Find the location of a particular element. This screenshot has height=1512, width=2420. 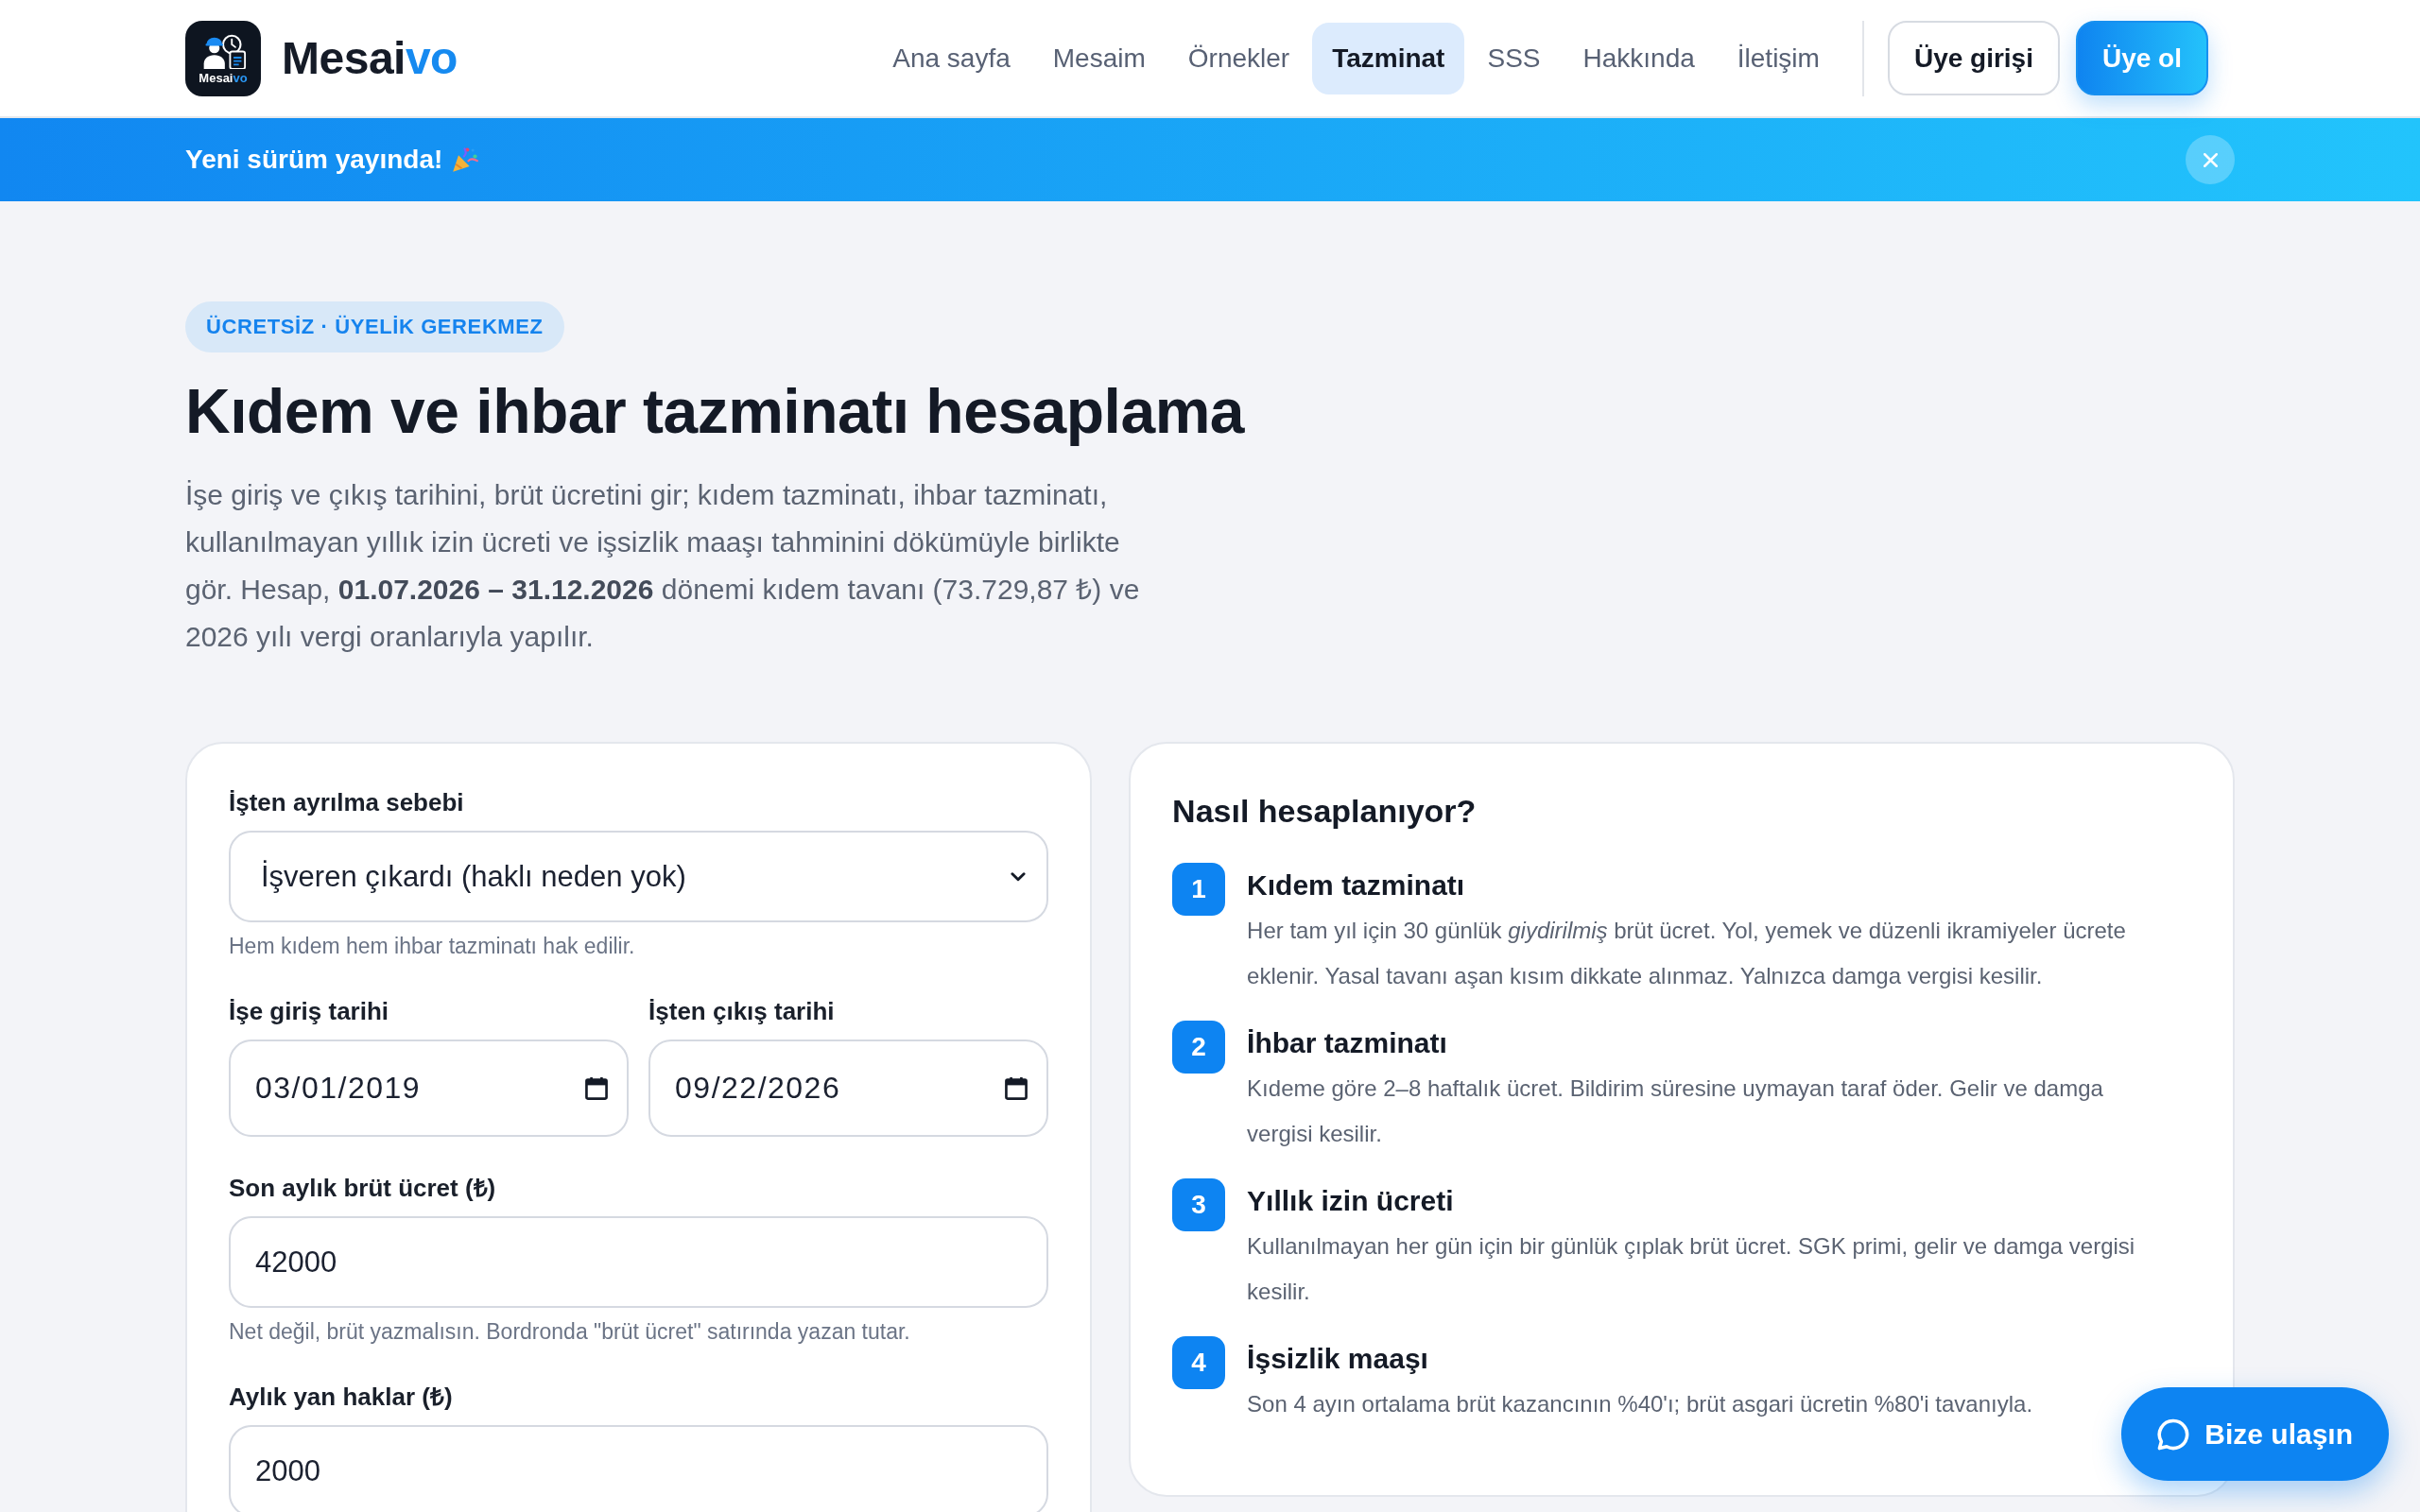

step-number: 1 is located at coordinates (1199, 889).